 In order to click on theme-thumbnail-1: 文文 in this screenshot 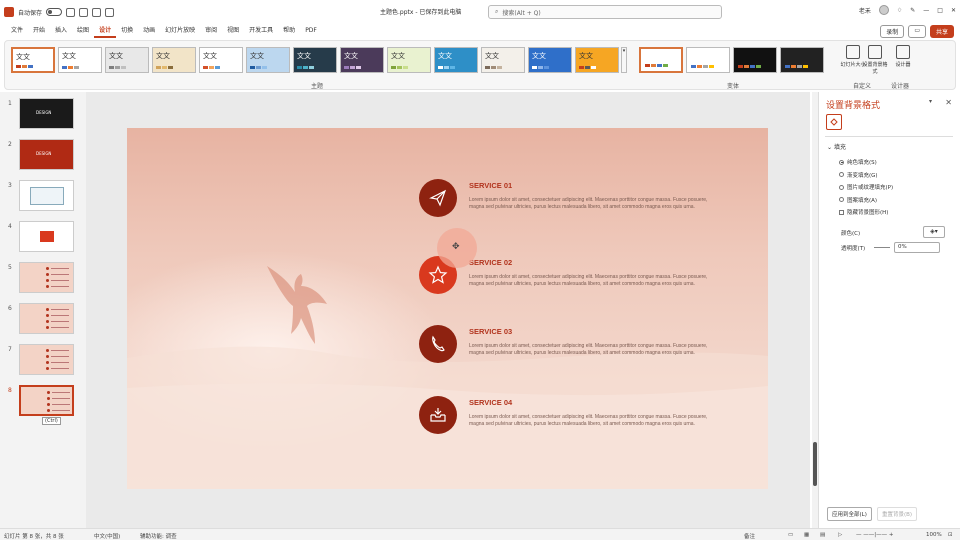, I will do `click(80, 60)`.